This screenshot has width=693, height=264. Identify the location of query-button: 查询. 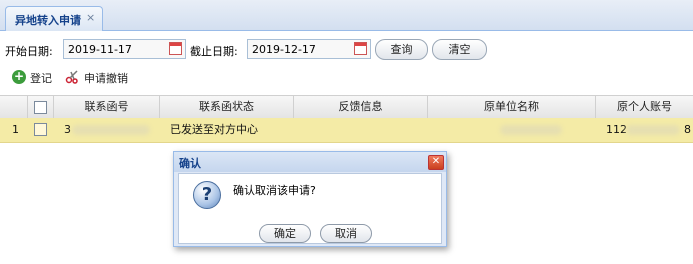
(401, 49).